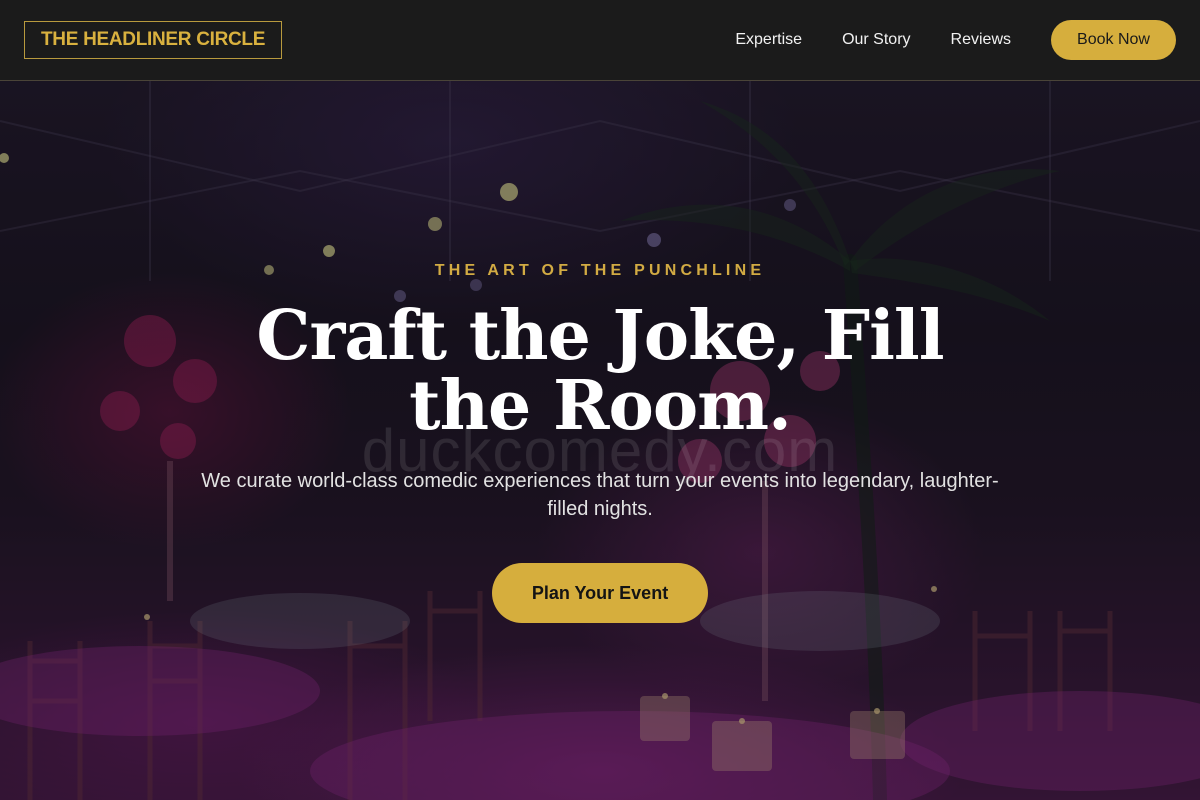 The width and height of the screenshot is (1200, 800). What do you see at coordinates (1113, 40) in the screenshot?
I see `book-now-button: Book Now` at bounding box center [1113, 40].